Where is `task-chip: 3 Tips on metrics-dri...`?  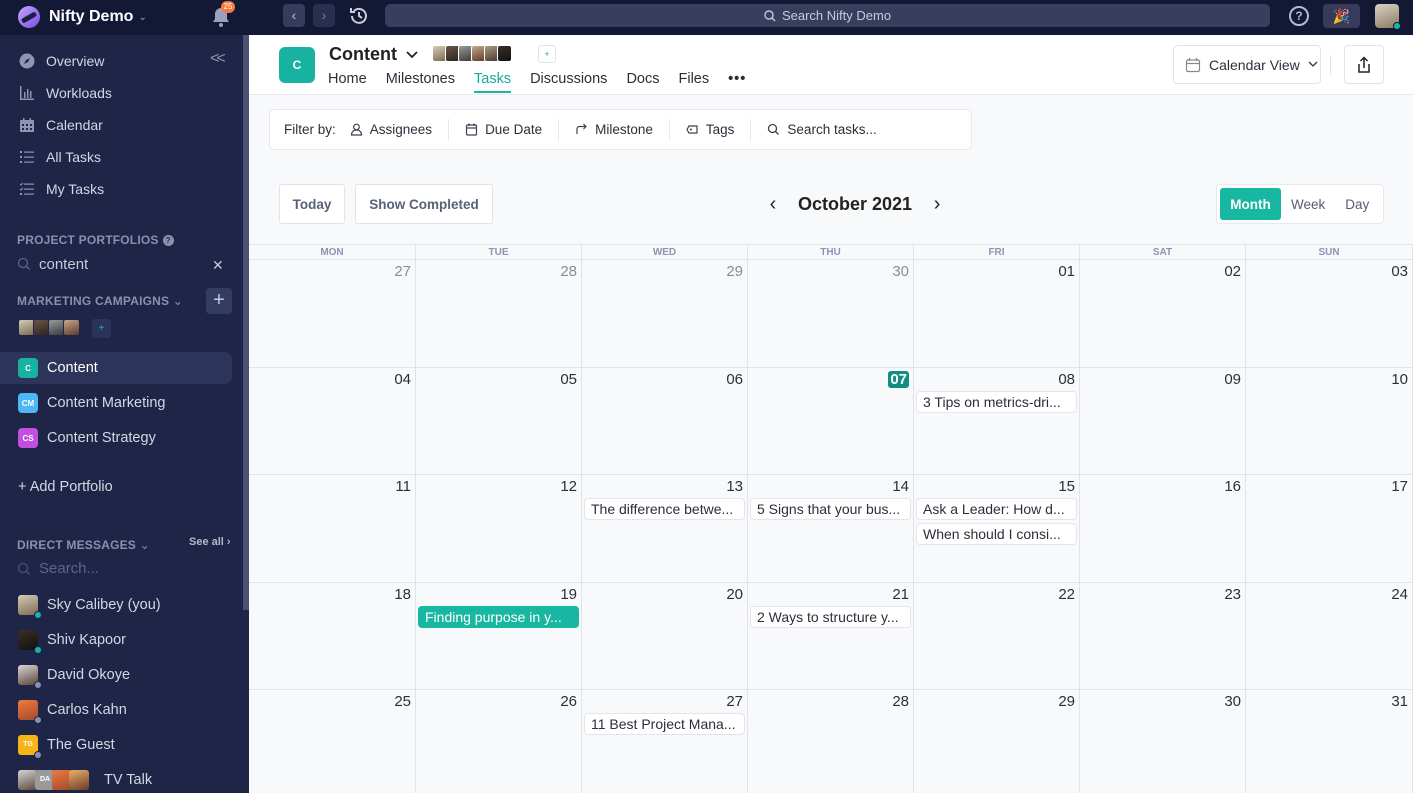 task-chip: 3 Tips on metrics-dri... is located at coordinates (996, 402).